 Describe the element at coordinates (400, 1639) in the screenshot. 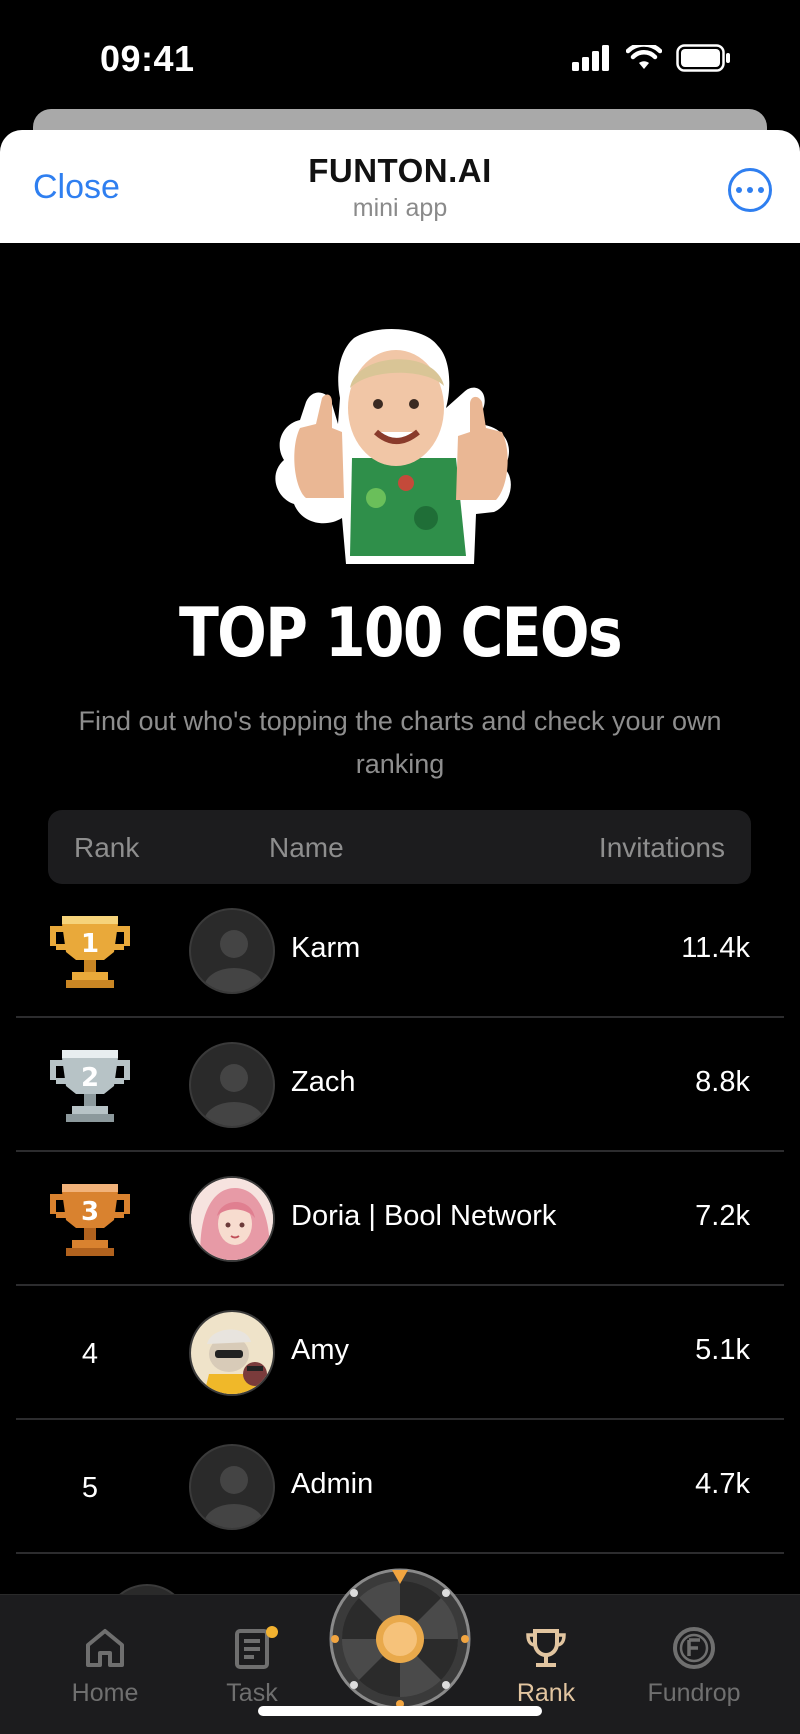

I see `spin-wheel-button` at that location.